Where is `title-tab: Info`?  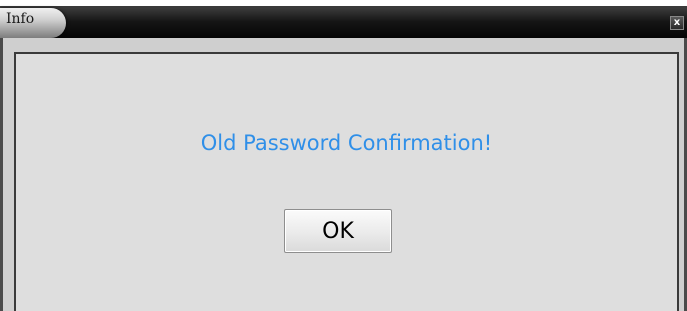
title-tab: Info is located at coordinates (33, 23).